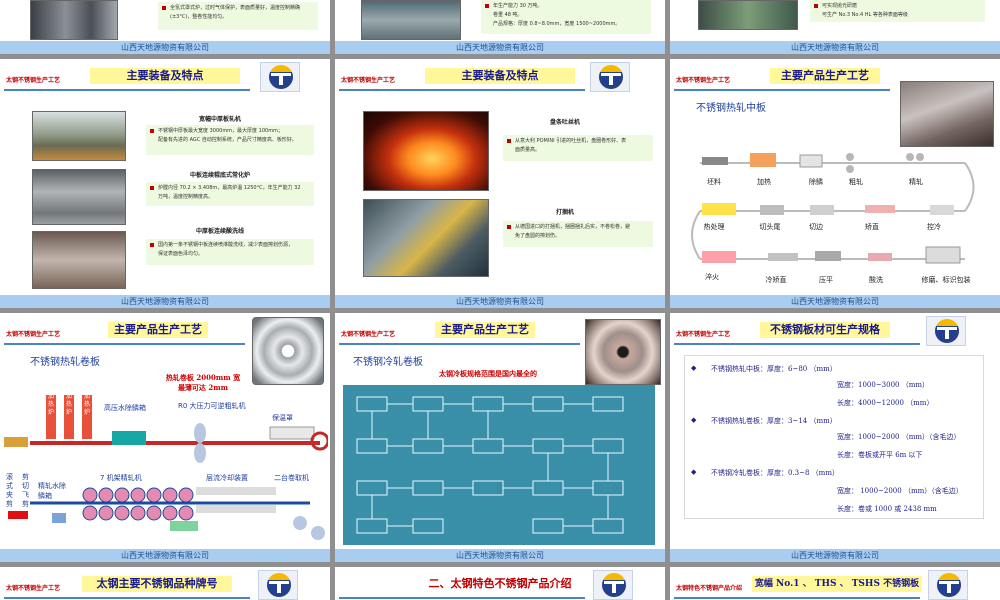 This screenshot has height=600, width=1000. Describe the element at coordinates (872, 227) in the screenshot. I see `process-step: 矫直` at that location.